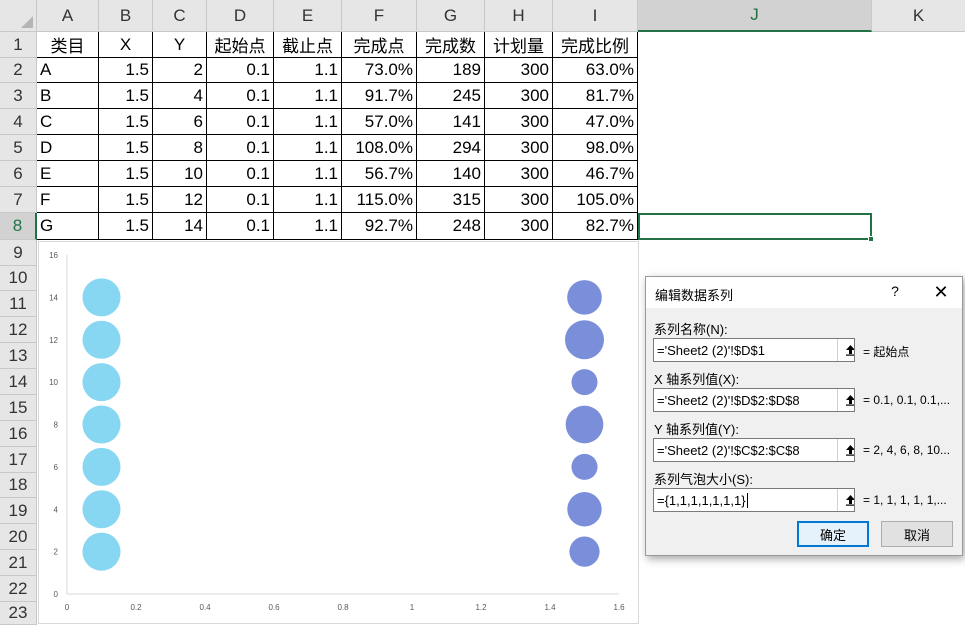  What do you see at coordinates (379, 226) in the screenshot?
I see `cell-done-point-row8: 92.7%` at bounding box center [379, 226].